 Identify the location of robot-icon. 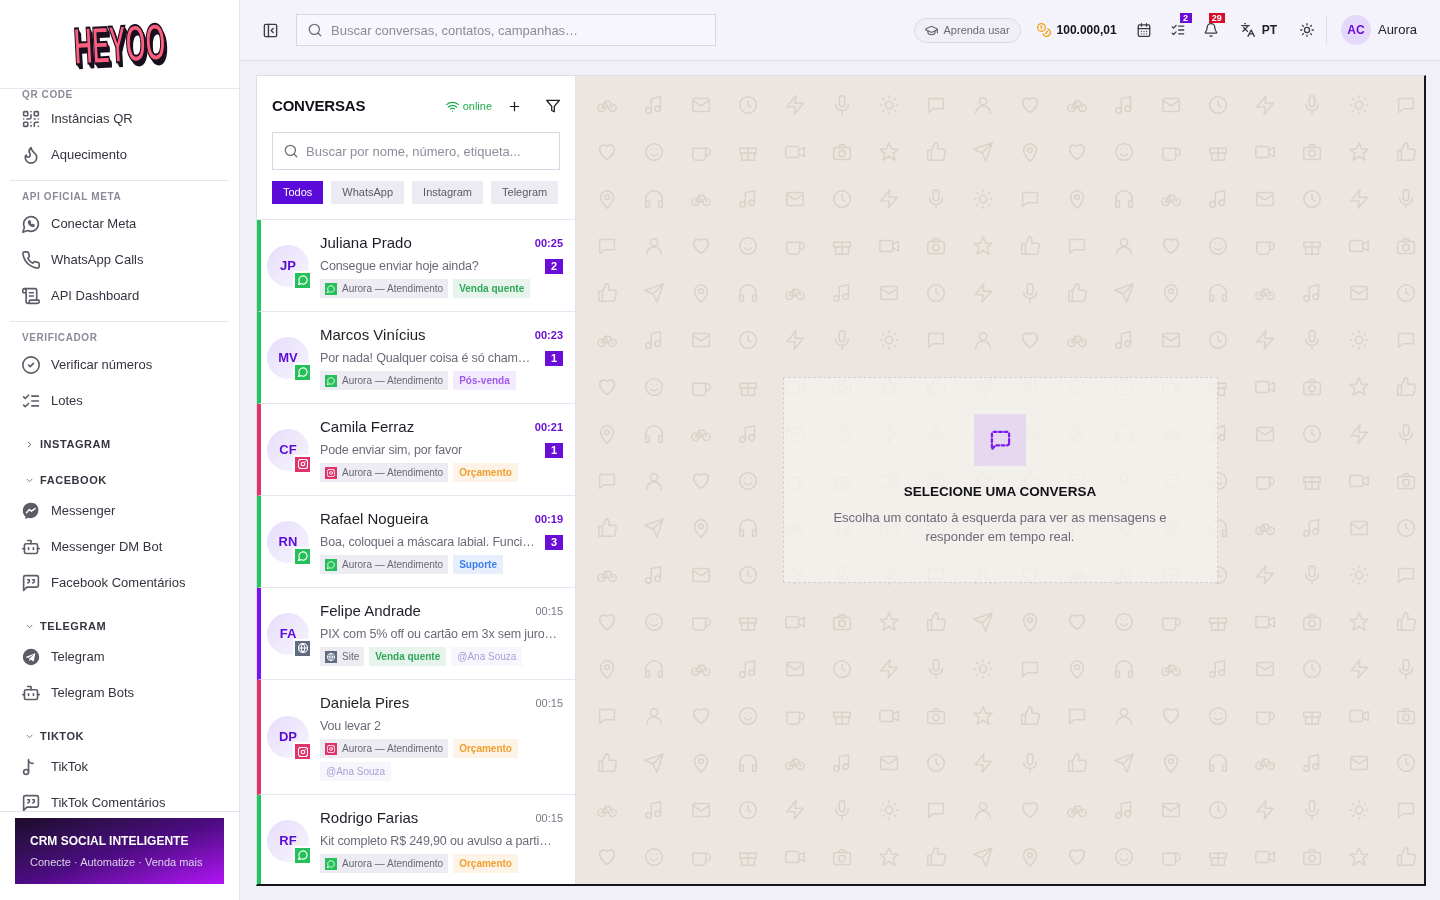
(31, 693).